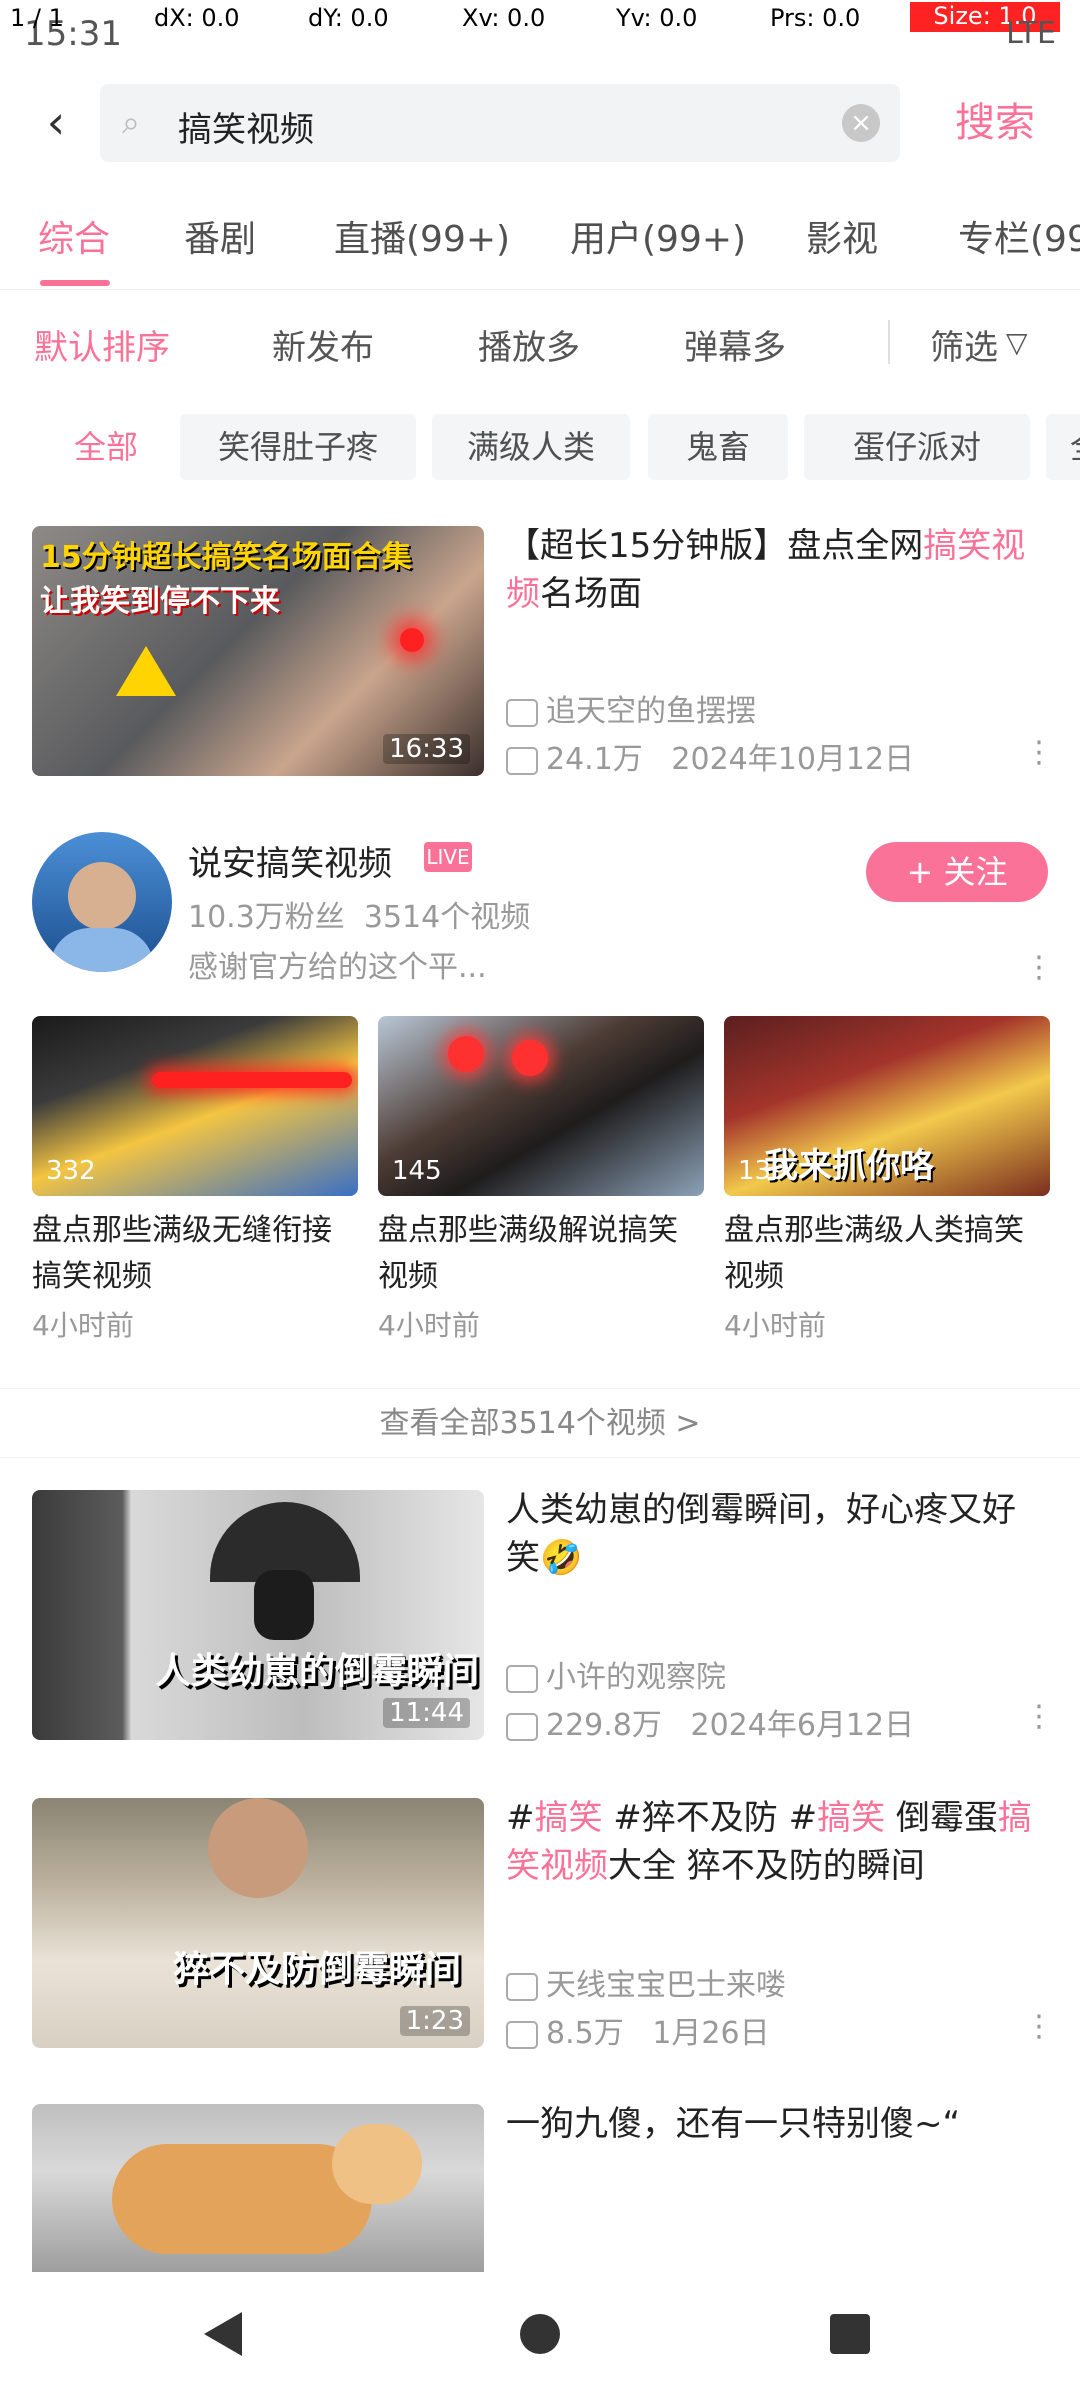 This screenshot has width=1080, height=2400. Describe the element at coordinates (776, 570) in the screenshot. I see `video-title: 【超长15分钟版】盘点全网搞笑视频名场面` at that location.